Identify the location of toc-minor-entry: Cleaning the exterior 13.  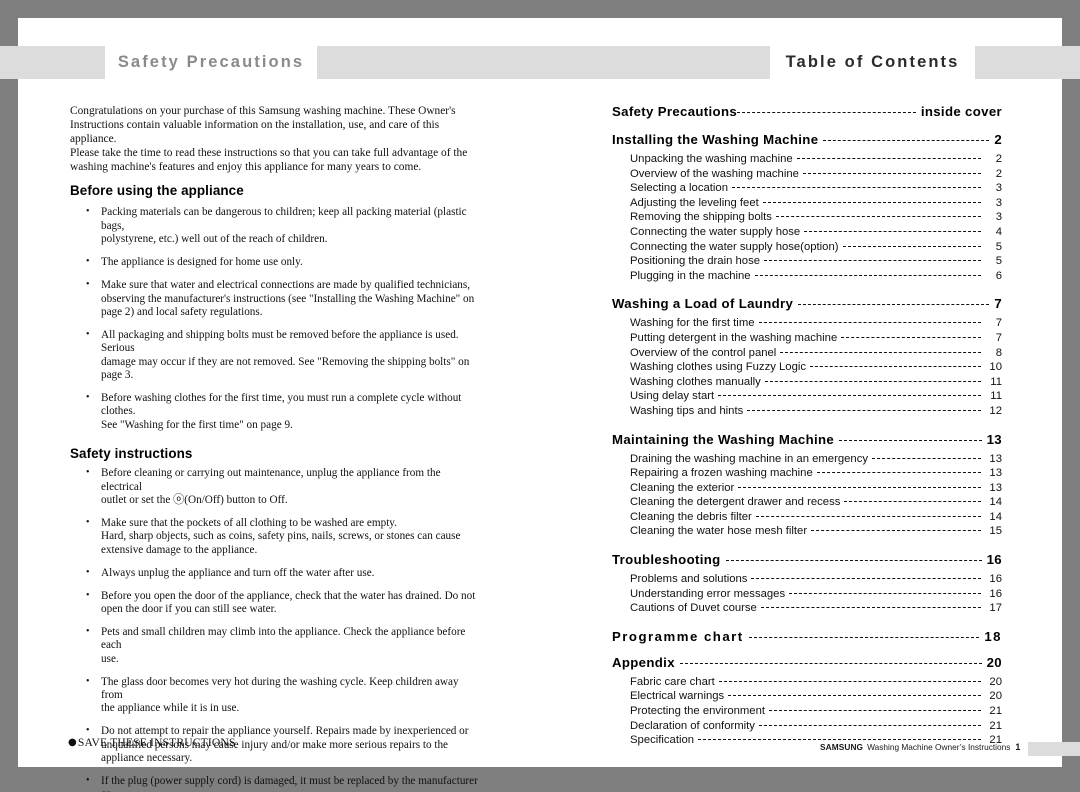
(816, 488).